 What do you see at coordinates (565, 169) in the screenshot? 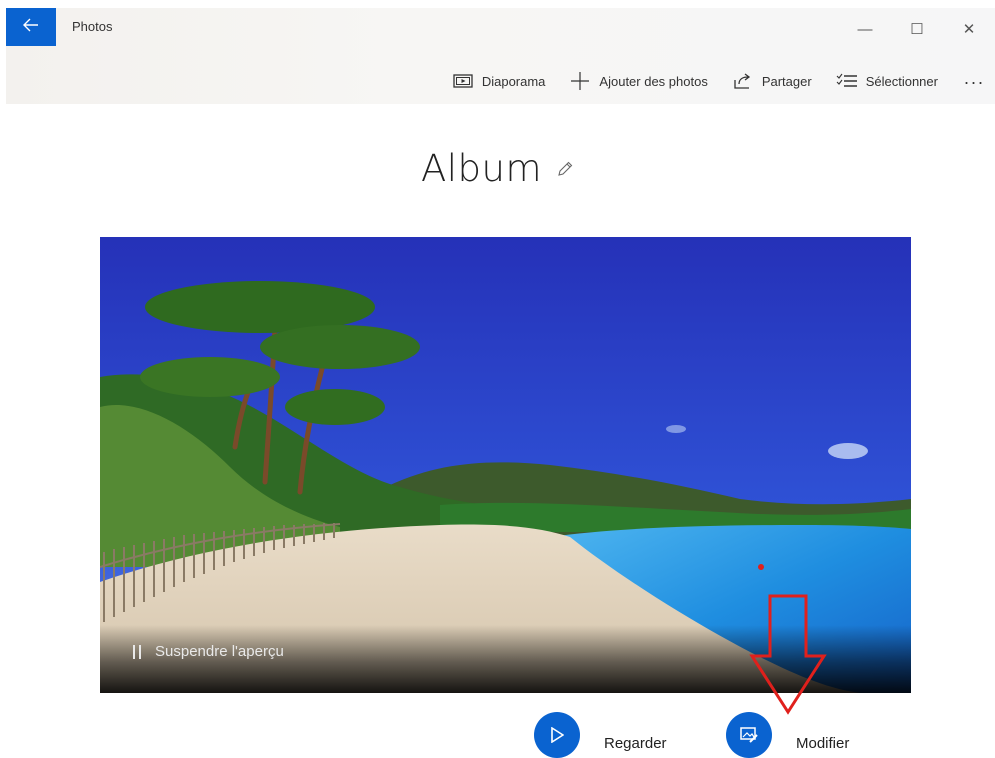
I see `pencil-icon` at bounding box center [565, 169].